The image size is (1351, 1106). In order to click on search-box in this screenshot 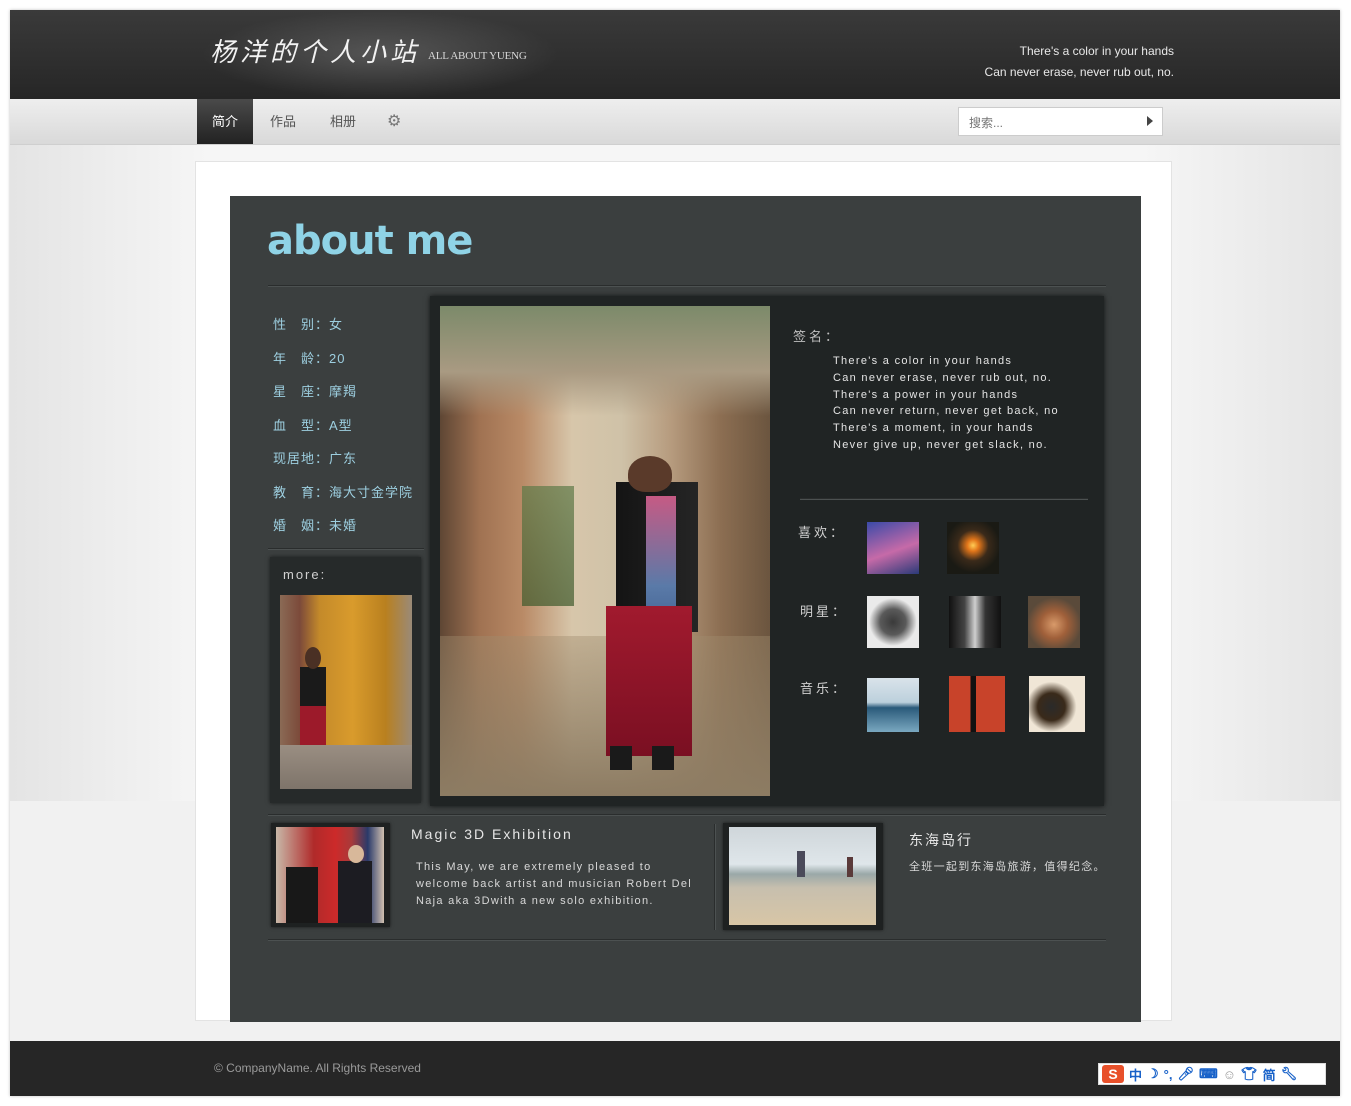, I will do `click(1060, 121)`.